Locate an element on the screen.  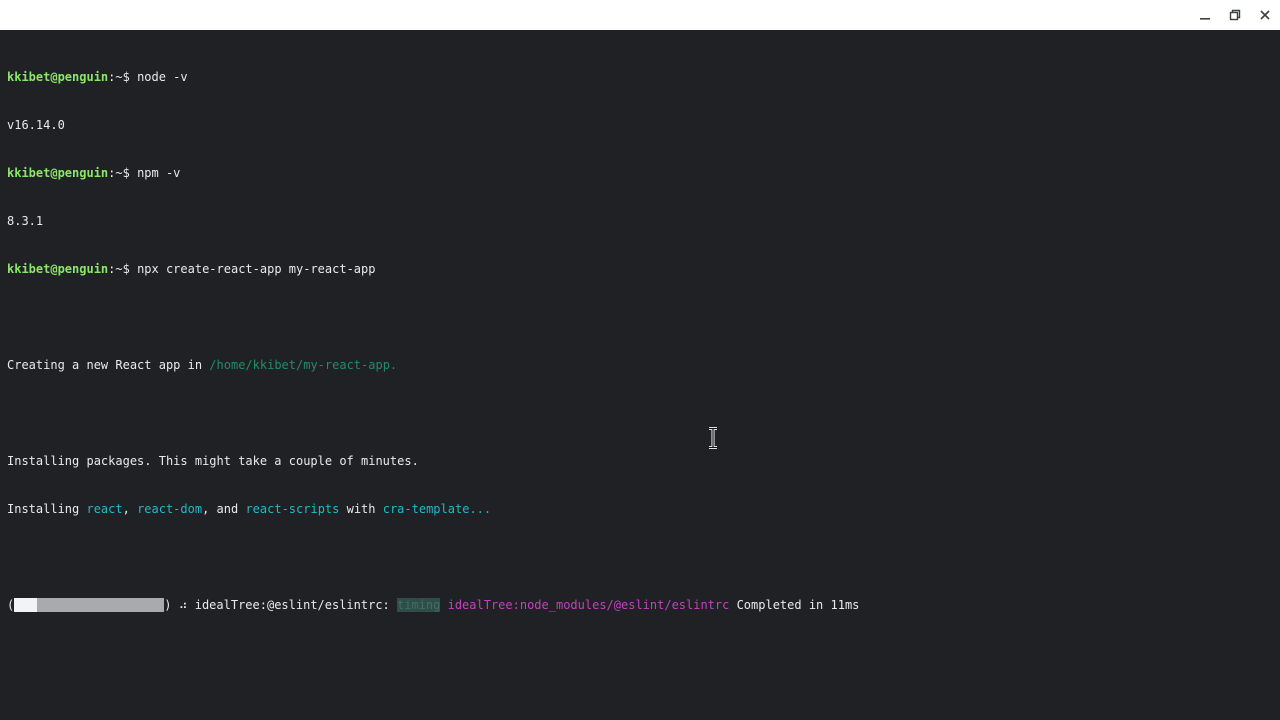
minimize-button is located at coordinates (1205, 15).